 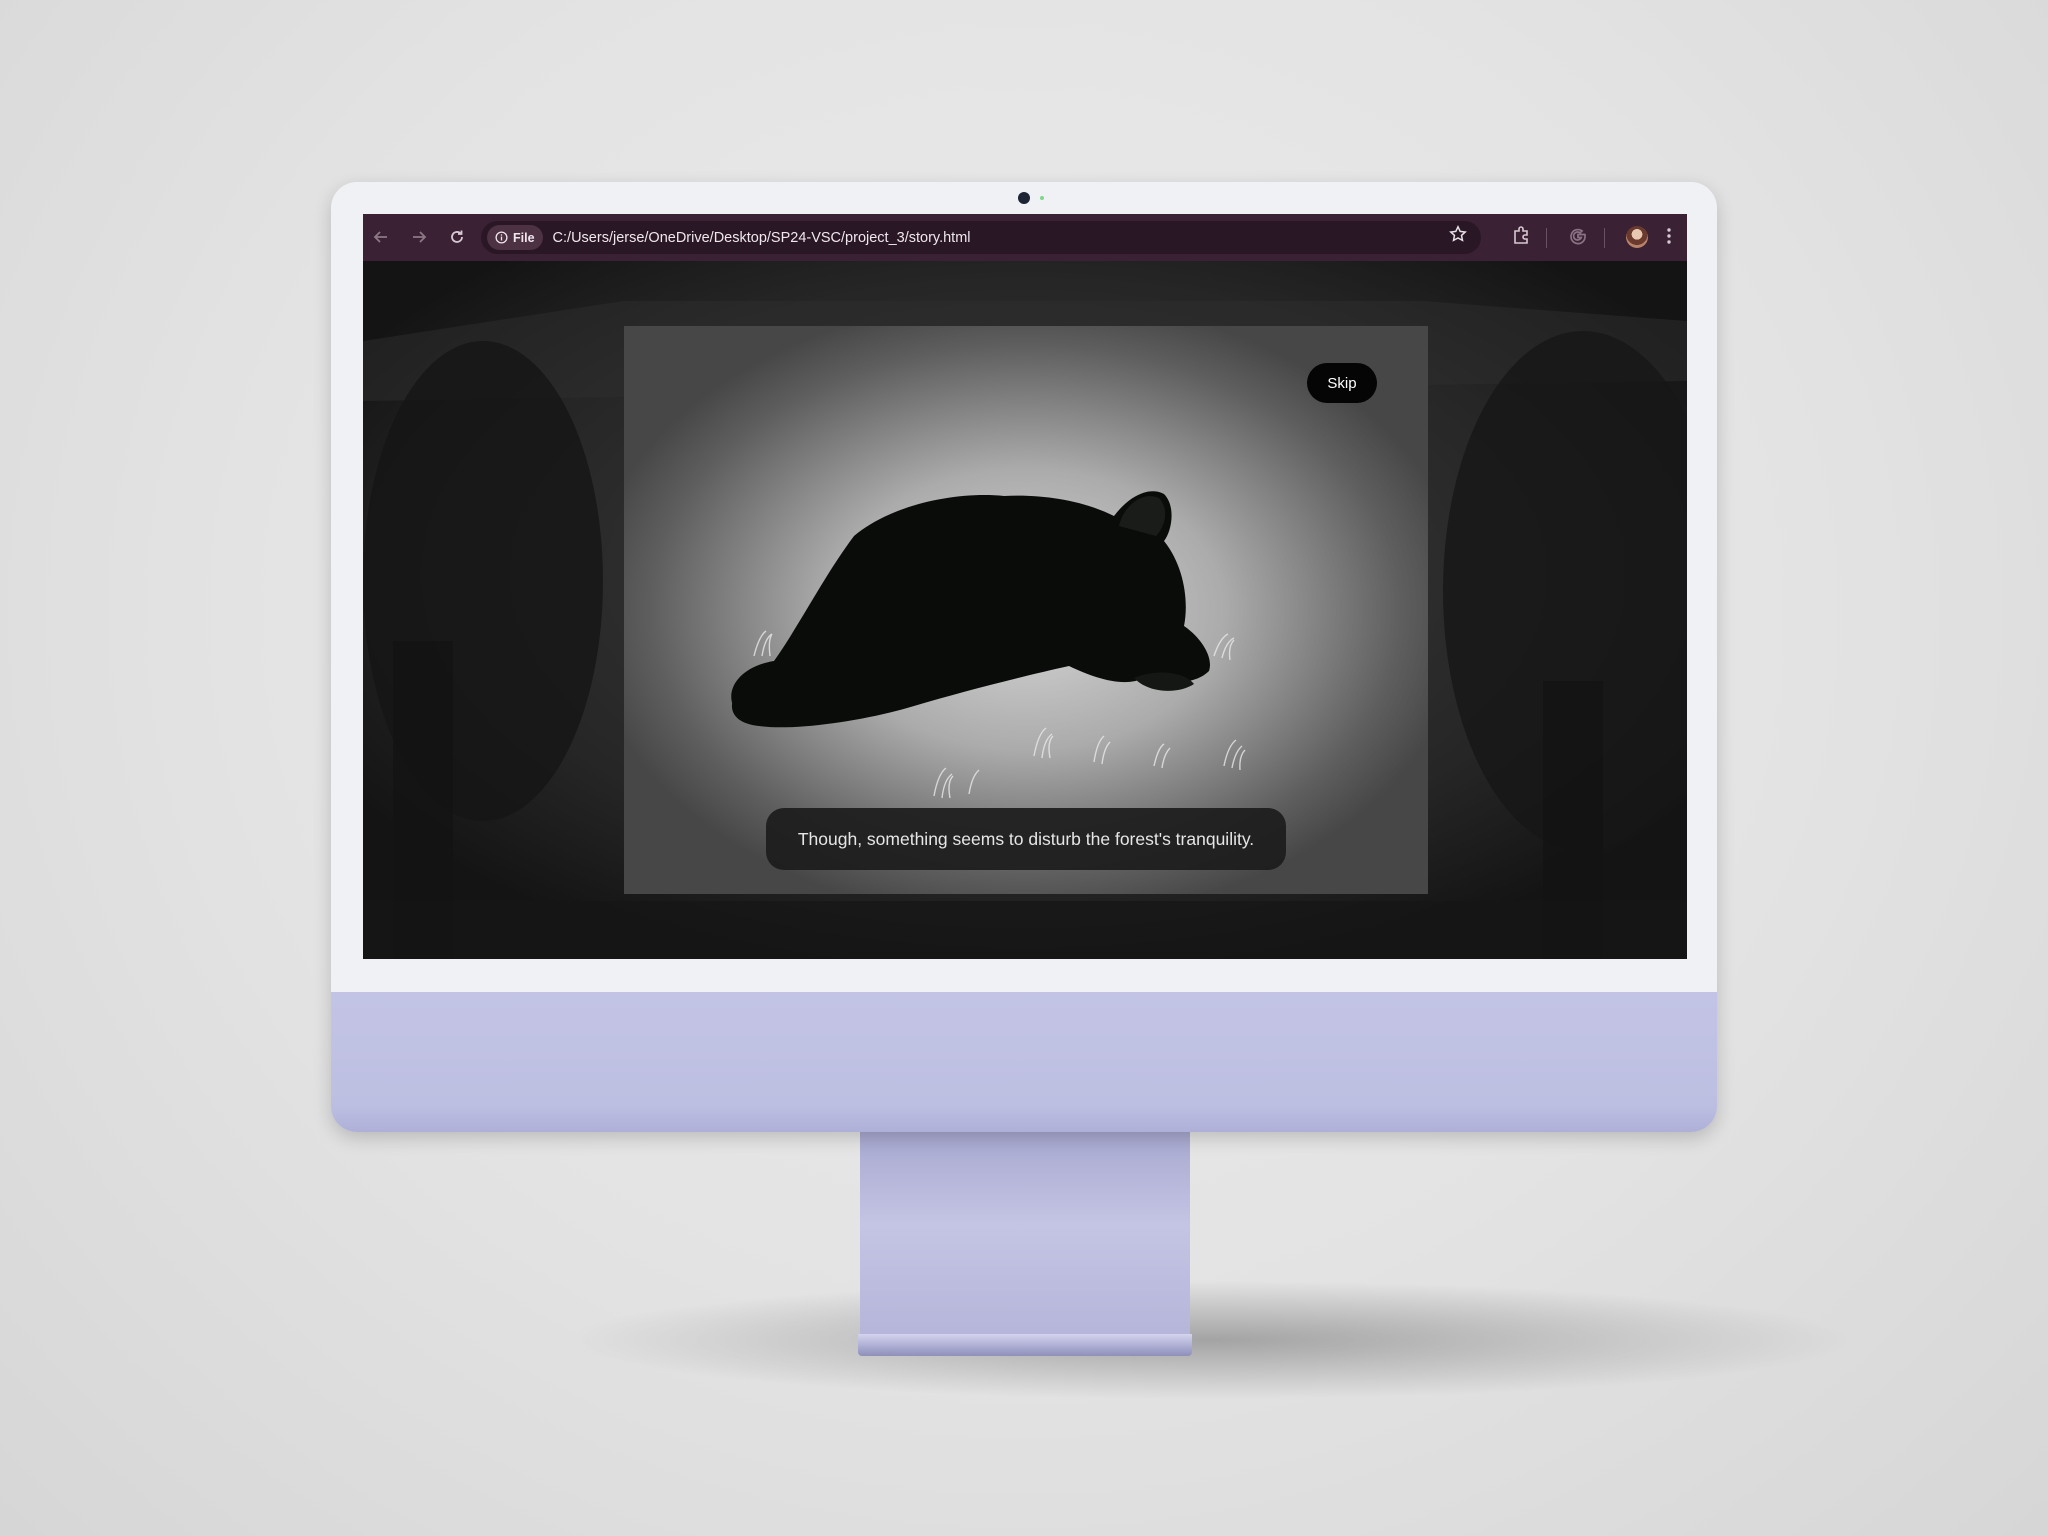 I want to click on google-button, so click(x=1578, y=238).